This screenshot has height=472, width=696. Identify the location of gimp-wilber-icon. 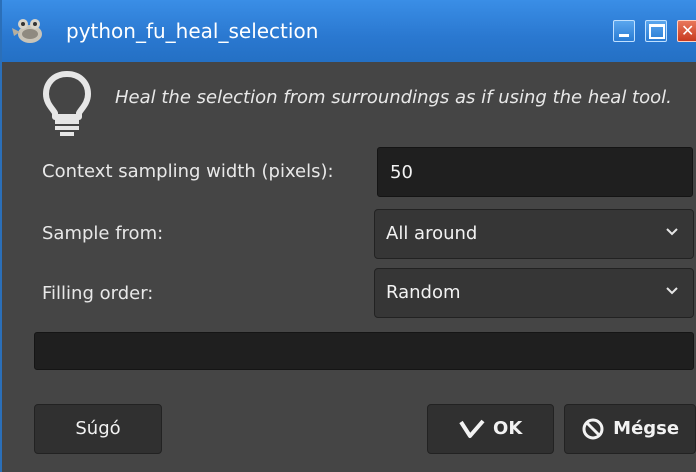
(28, 31).